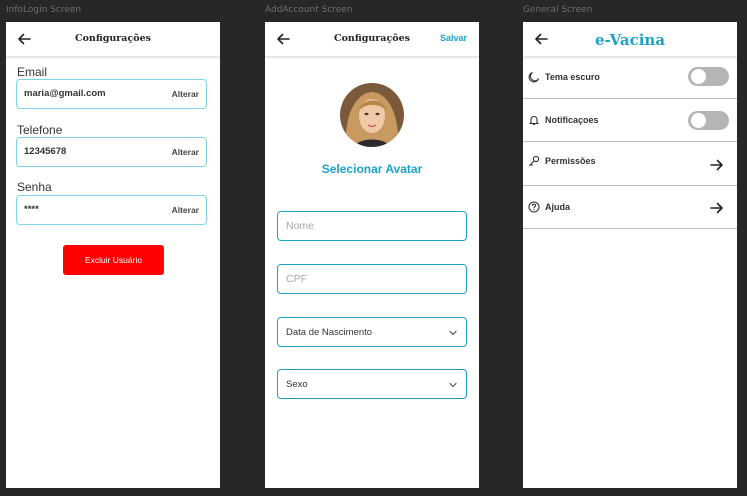 This screenshot has height=496, width=747. I want to click on permissions-label: Permissões, so click(570, 161).